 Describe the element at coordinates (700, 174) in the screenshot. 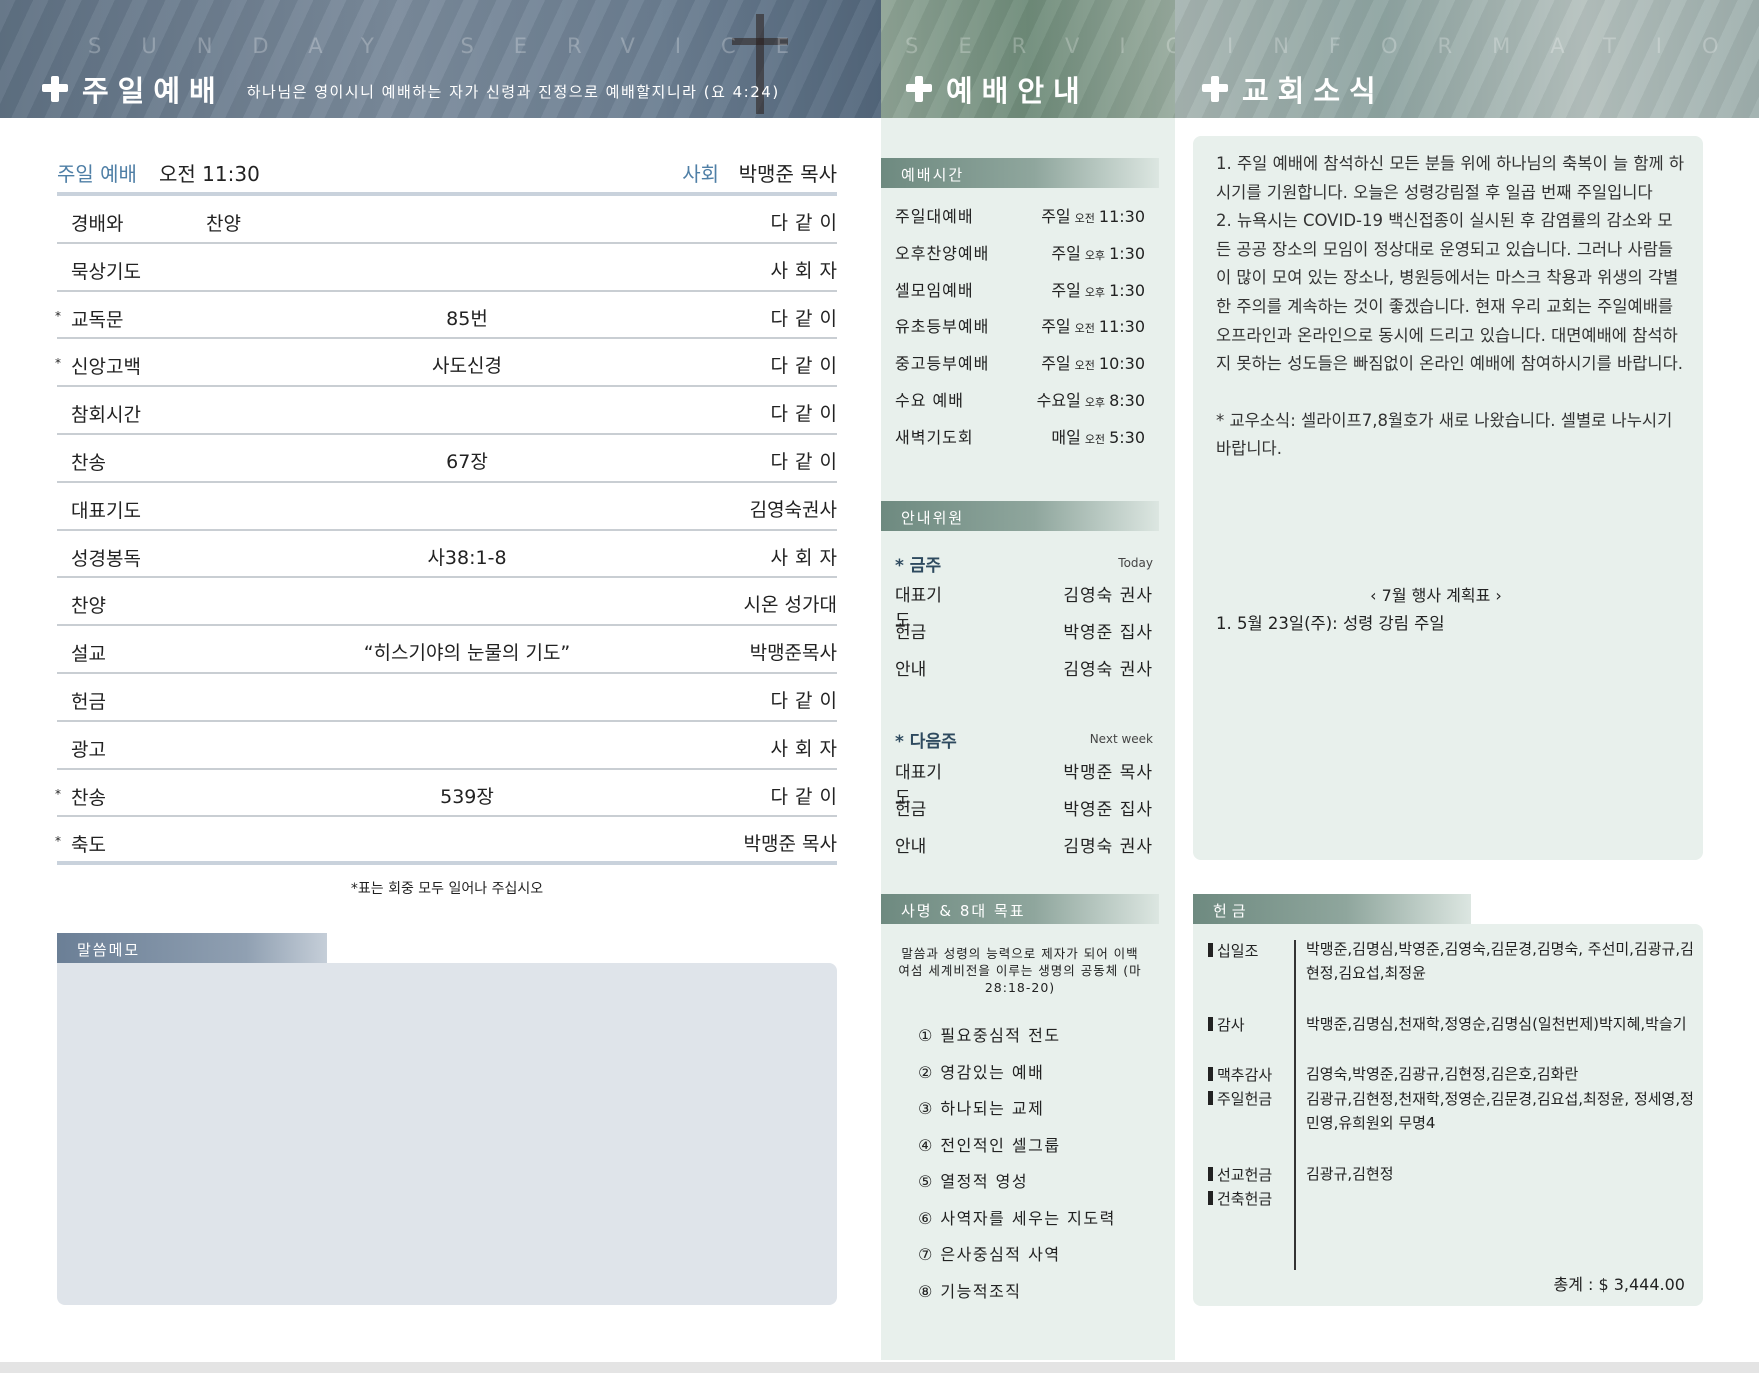

I see `leader-label: 사회` at that location.